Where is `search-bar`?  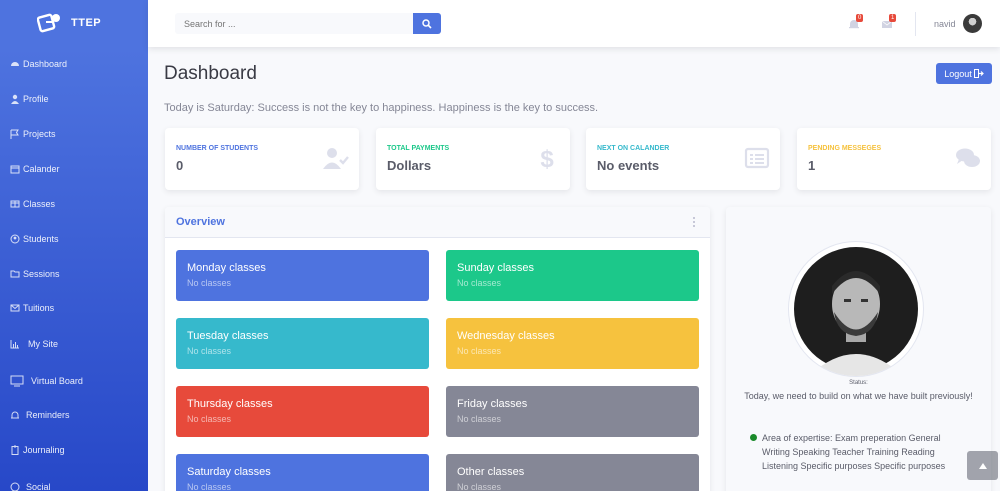
search-bar is located at coordinates (308, 23).